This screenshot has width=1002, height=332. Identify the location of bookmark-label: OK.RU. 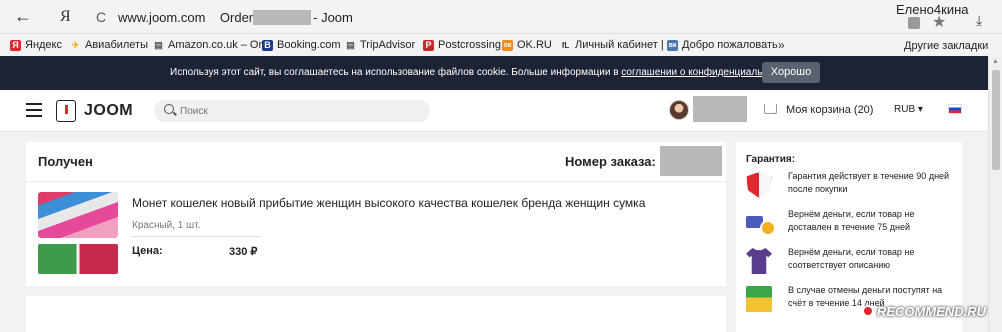
(534, 45).